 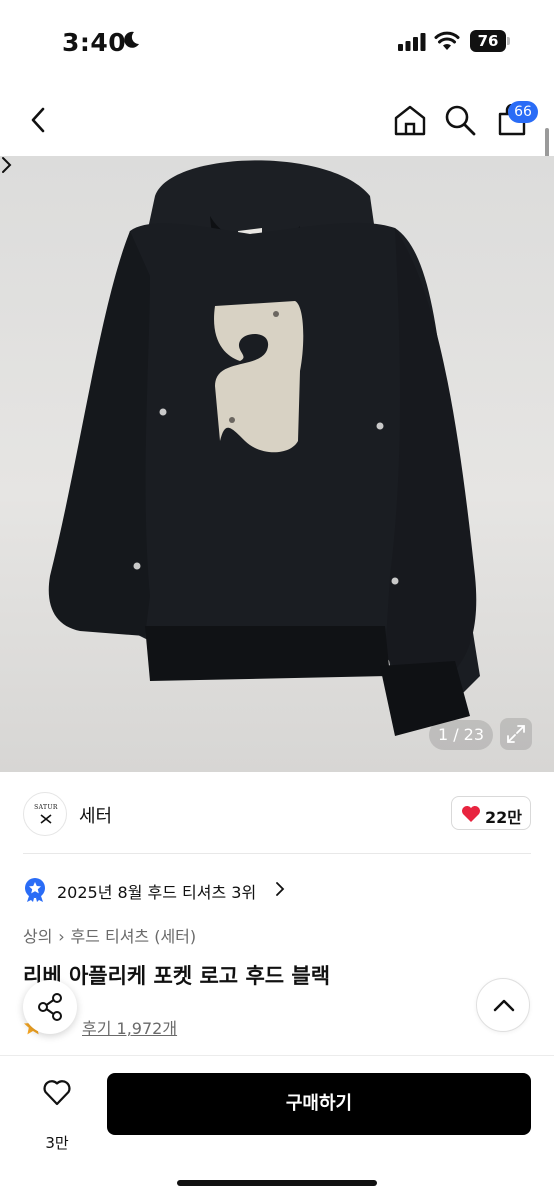 What do you see at coordinates (410, 120) in the screenshot?
I see `home-icon` at bounding box center [410, 120].